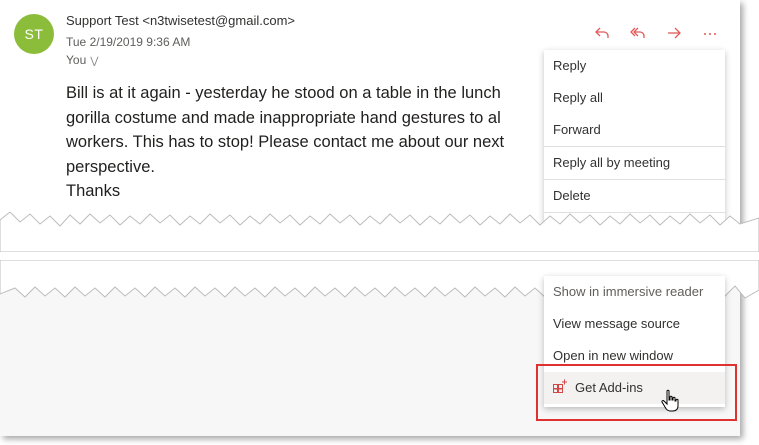  I want to click on menu-item-delete: Delete, so click(634, 196).